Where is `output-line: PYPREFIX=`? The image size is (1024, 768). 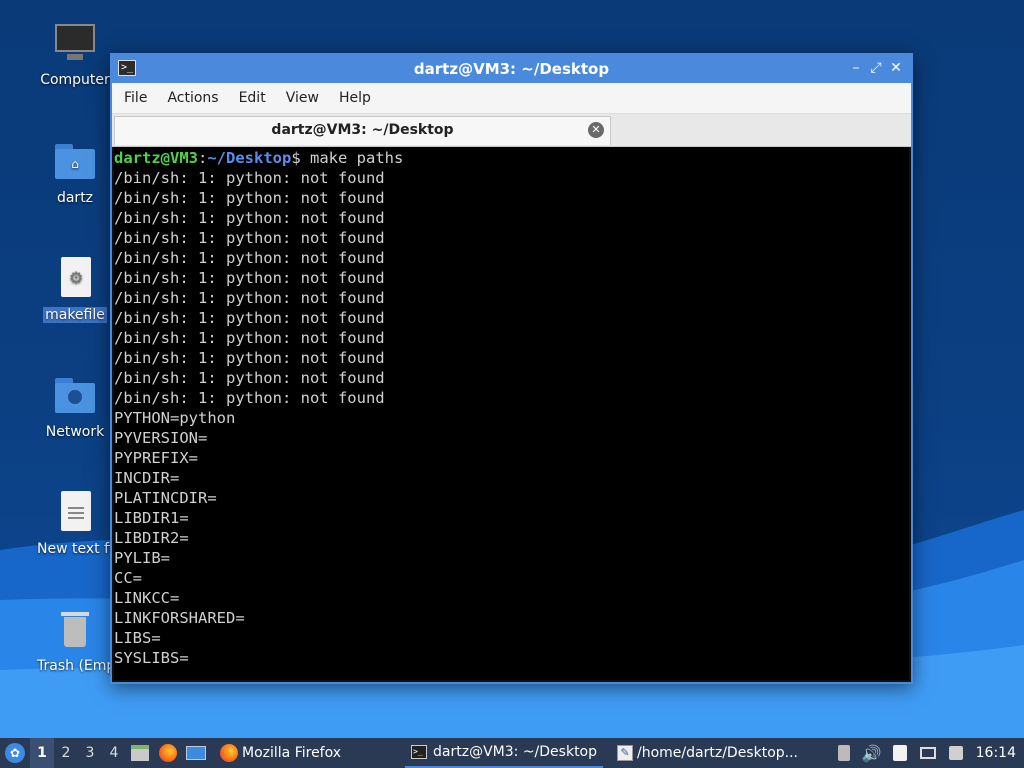
output-line: PYPREFIX= is located at coordinates (156, 458).